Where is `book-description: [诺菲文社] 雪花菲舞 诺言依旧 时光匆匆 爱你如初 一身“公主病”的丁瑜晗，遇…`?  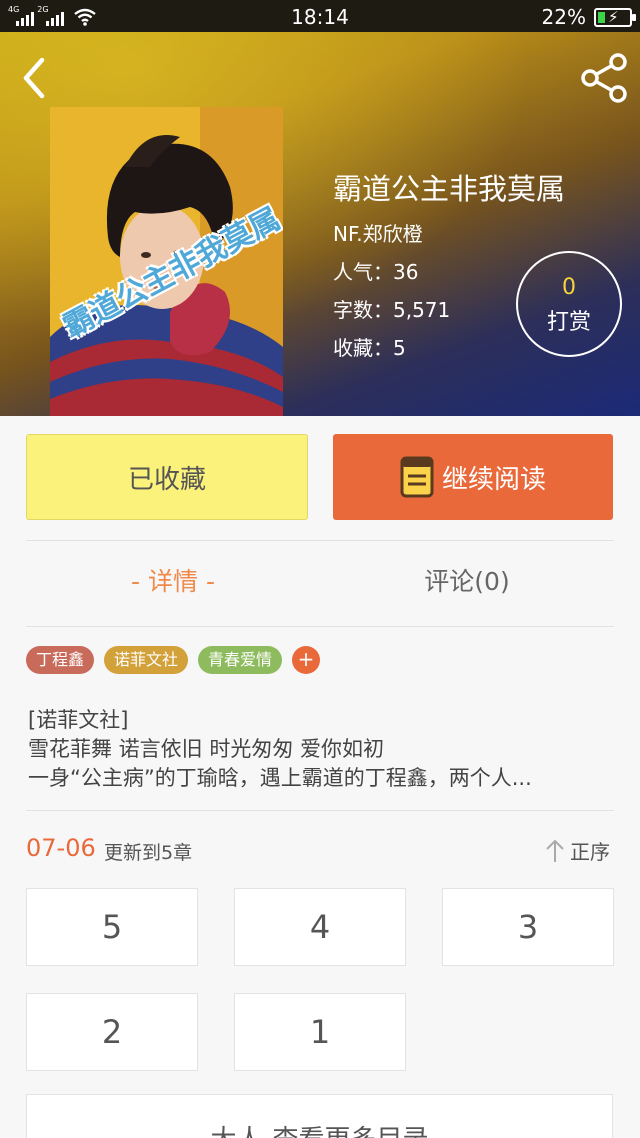
book-description: [诺菲文社] 雪花菲舞 诺言依旧 时光匆匆 爱你如初 一身“公主病”的丁瑜晗，遇… is located at coordinates (321, 749).